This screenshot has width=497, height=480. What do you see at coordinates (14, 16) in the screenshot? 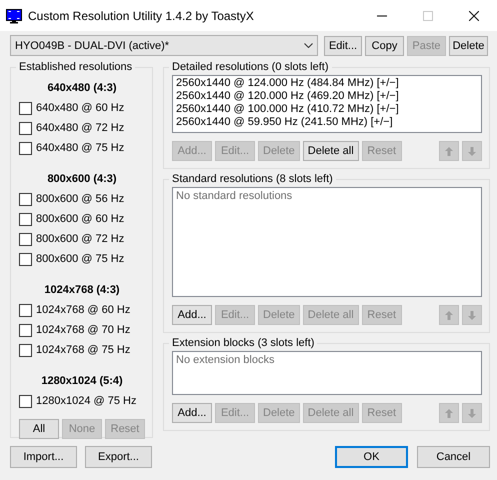
I see `monitor-icon` at bounding box center [14, 16].